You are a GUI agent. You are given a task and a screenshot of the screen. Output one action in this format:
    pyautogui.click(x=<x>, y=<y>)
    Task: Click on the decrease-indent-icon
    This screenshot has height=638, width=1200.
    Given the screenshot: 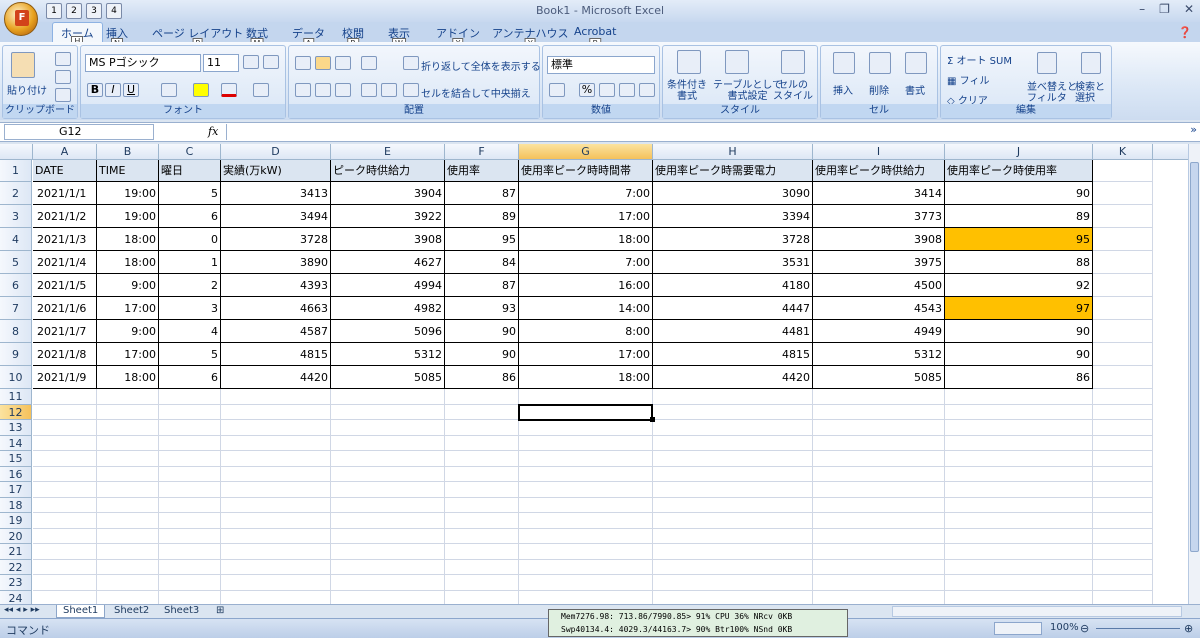 What is the action you would take?
    pyautogui.click(x=369, y=90)
    